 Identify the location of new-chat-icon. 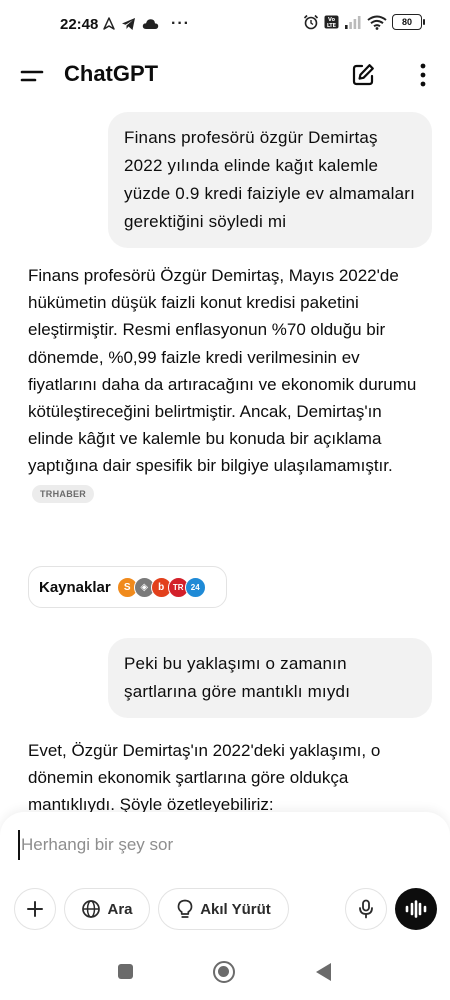
(363, 75).